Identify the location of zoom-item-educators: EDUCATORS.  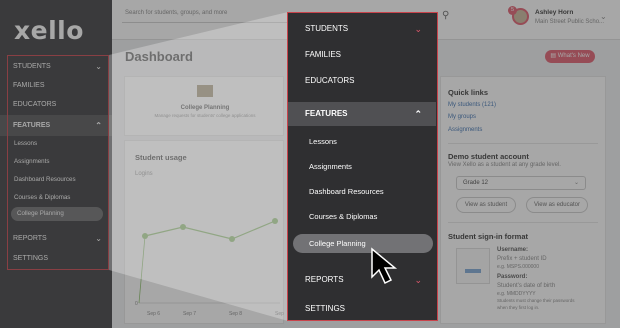
(362, 81).